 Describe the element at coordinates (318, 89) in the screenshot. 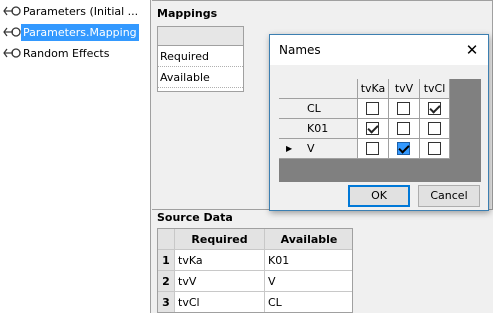

I see `names-grid-corner` at that location.